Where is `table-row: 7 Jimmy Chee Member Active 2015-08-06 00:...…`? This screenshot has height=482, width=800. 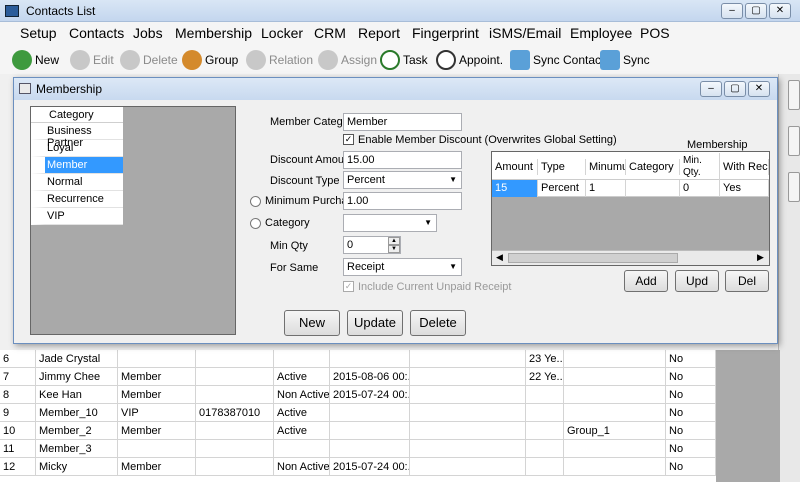
table-row: 7 Jimmy Chee Member Active 2015-08-06 00:...… is located at coordinates (358, 377).